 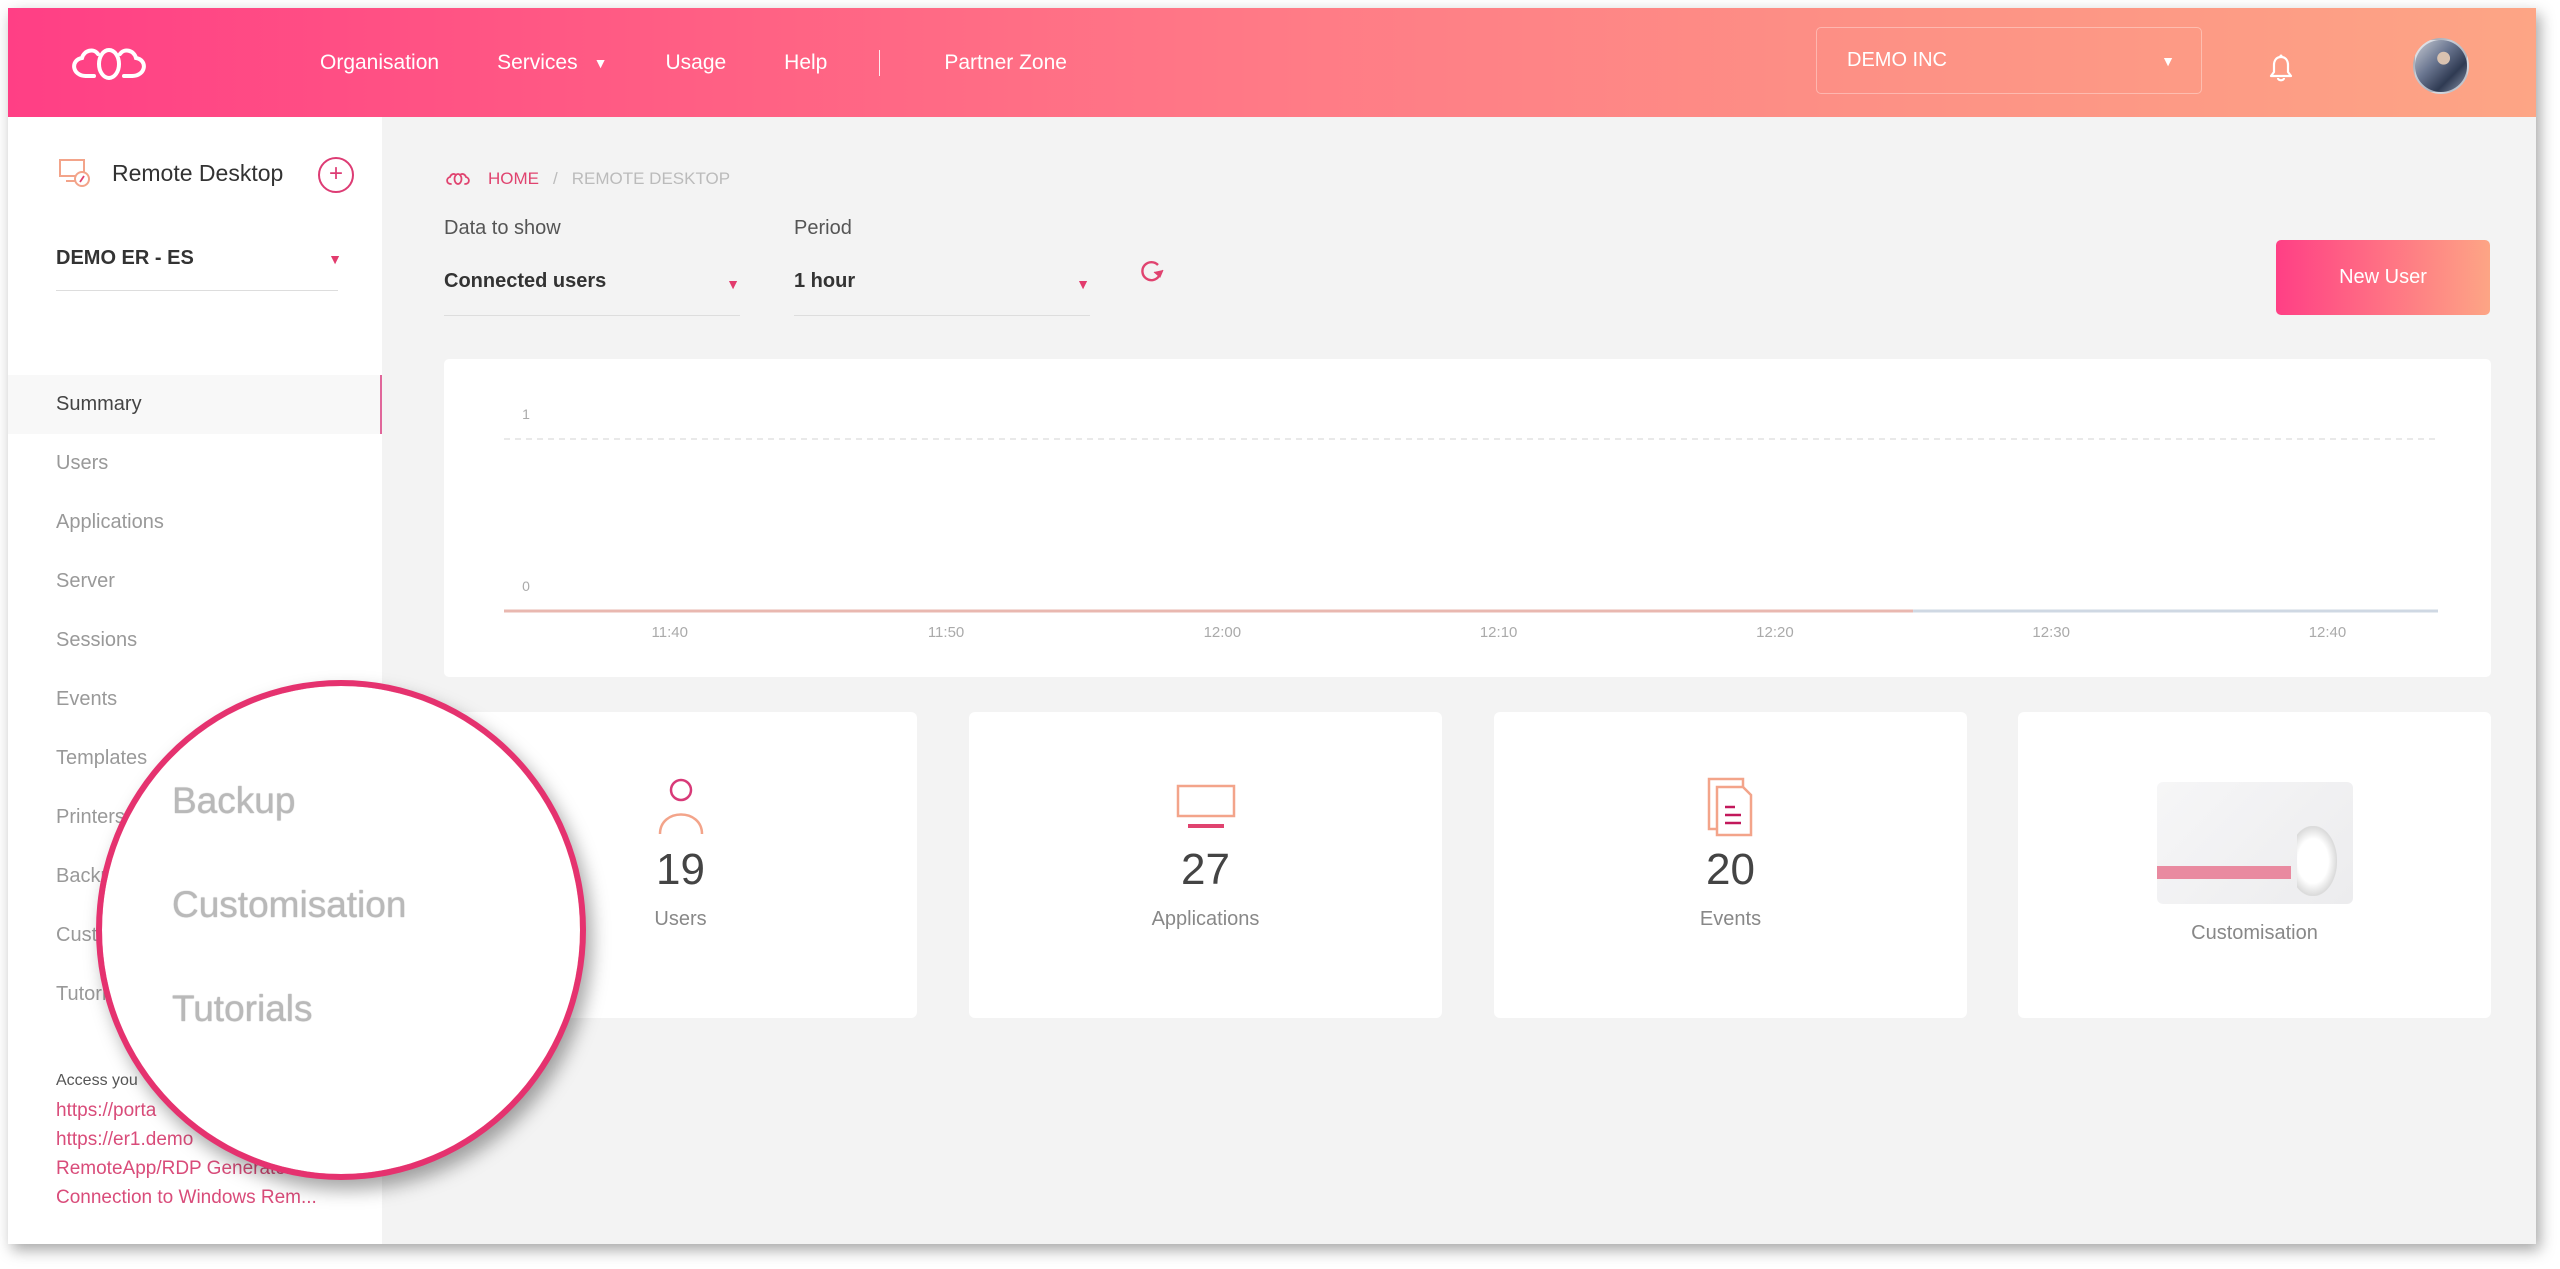 I want to click on nav-label: Organisation, so click(x=380, y=62).